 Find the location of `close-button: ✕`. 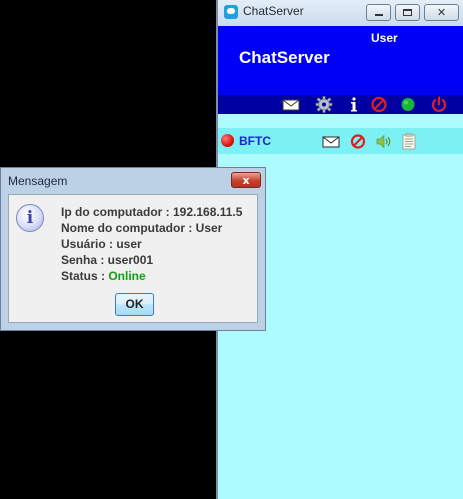

close-button: ✕ is located at coordinates (441, 12).